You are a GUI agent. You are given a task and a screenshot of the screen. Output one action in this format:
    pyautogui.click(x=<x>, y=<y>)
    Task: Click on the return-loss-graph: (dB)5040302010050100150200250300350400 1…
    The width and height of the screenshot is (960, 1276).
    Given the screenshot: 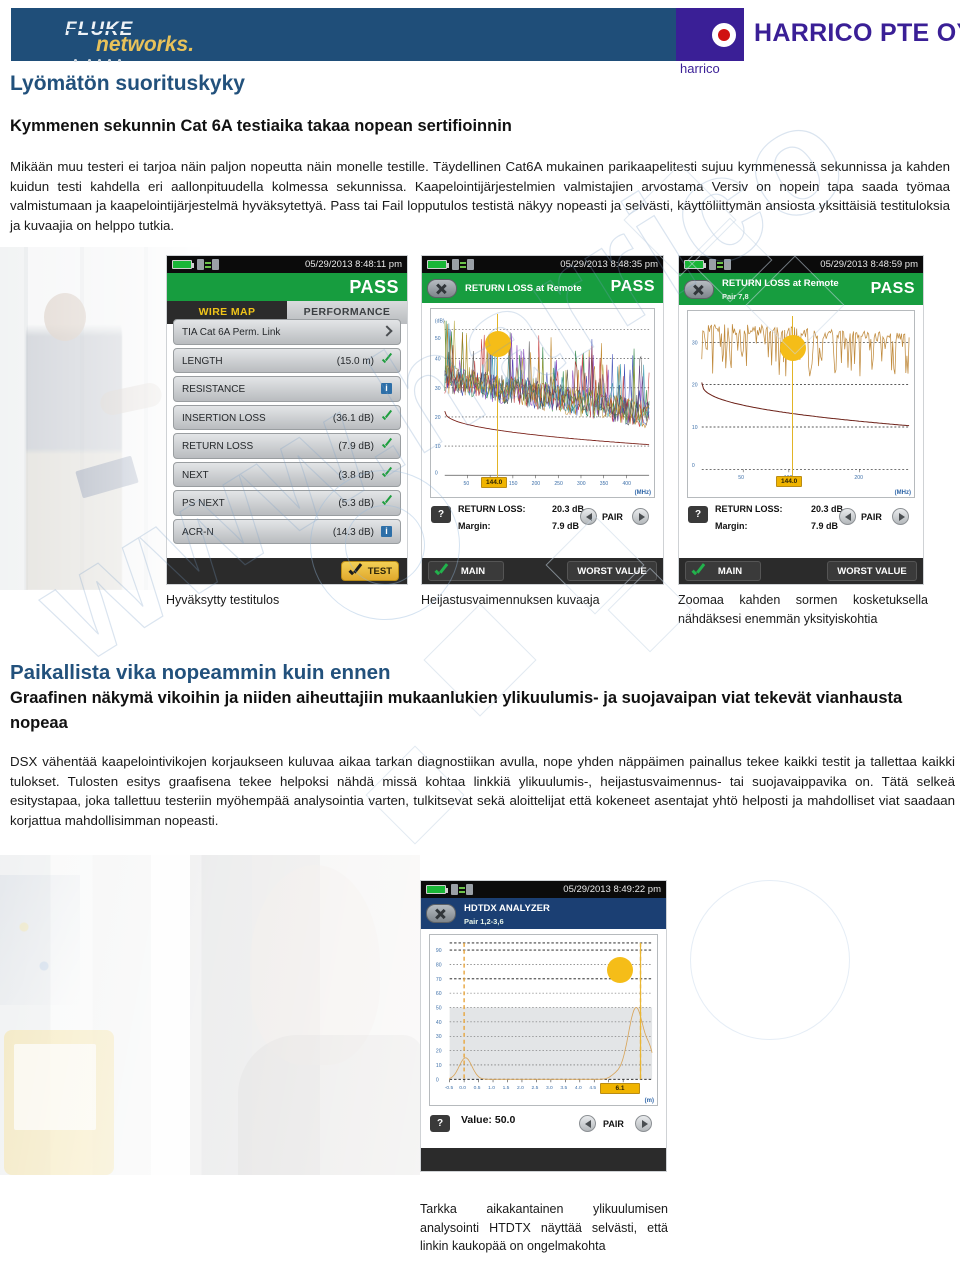 What is the action you would take?
    pyautogui.click(x=542, y=403)
    